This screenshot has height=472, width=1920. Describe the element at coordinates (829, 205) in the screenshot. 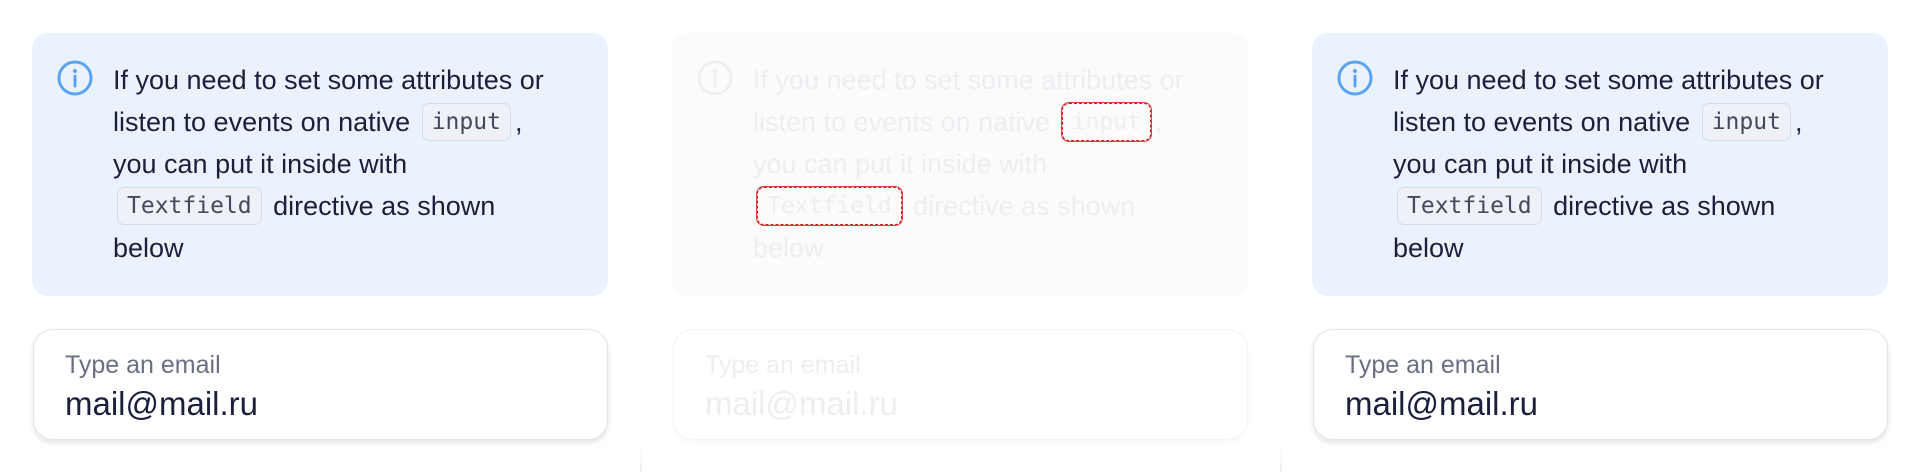

I see `code-textfield-highlighted: Textfield` at that location.